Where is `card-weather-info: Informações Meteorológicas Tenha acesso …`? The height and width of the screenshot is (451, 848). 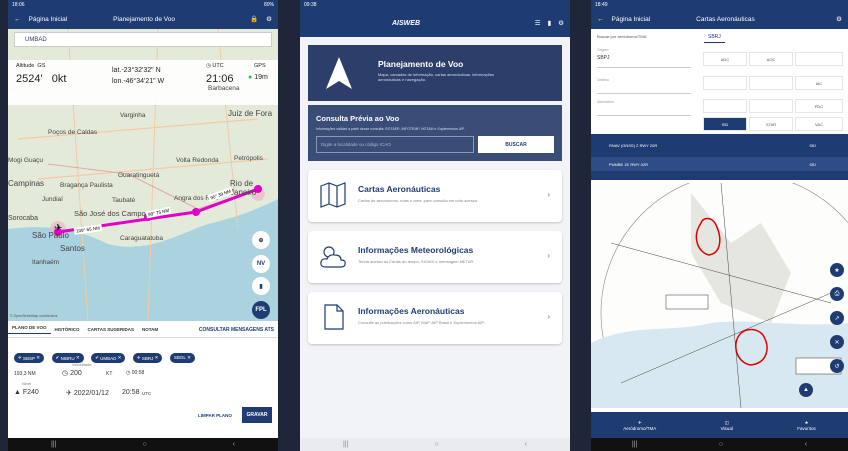 card-weather-info: Informações Meteorológicas Tenha acesso … is located at coordinates (435, 257).